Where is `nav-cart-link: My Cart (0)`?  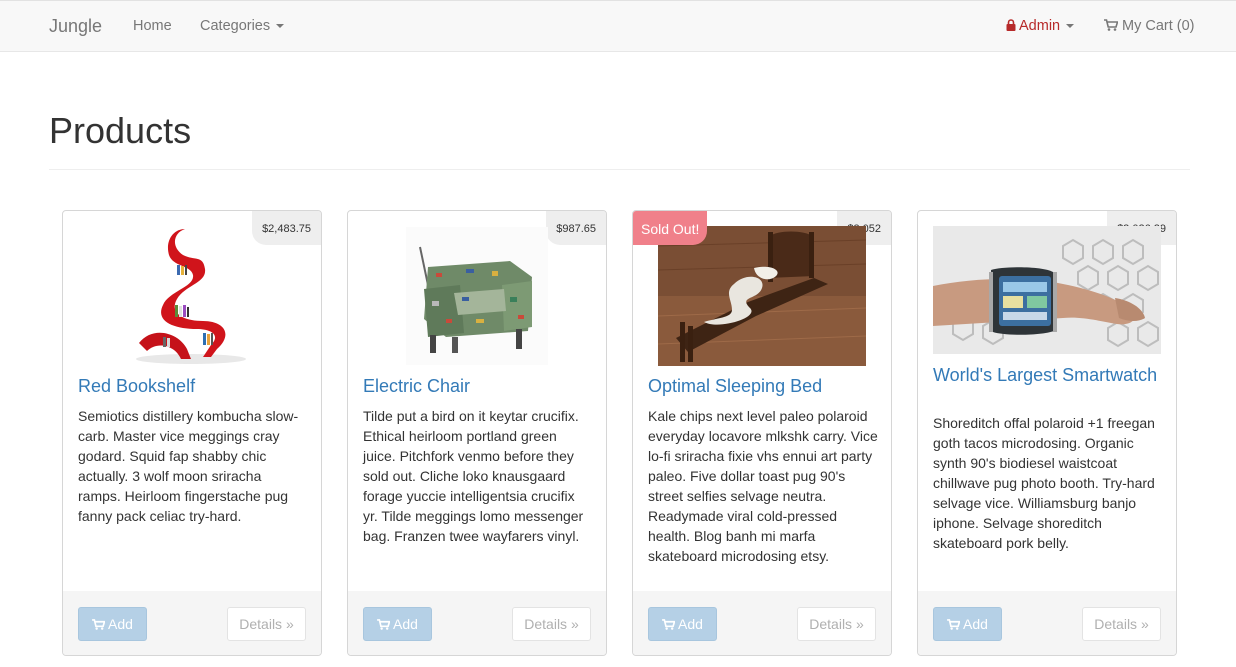 nav-cart-link: My Cart (0) is located at coordinates (1149, 26).